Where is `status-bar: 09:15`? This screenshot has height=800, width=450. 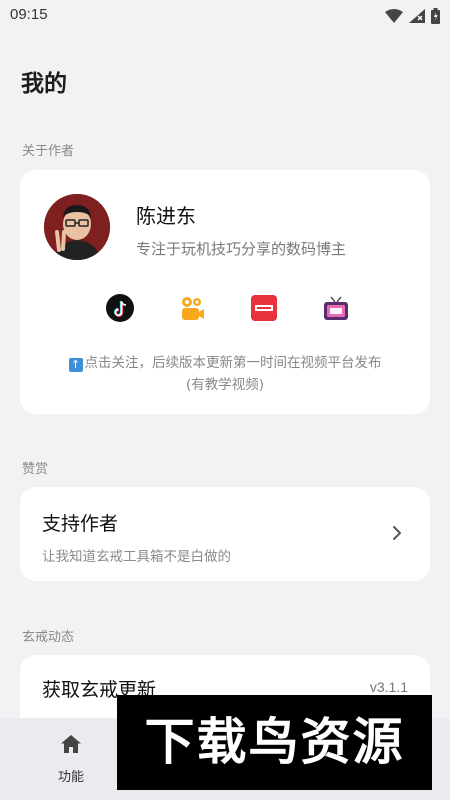
status-bar: 09:15 is located at coordinates (225, 16).